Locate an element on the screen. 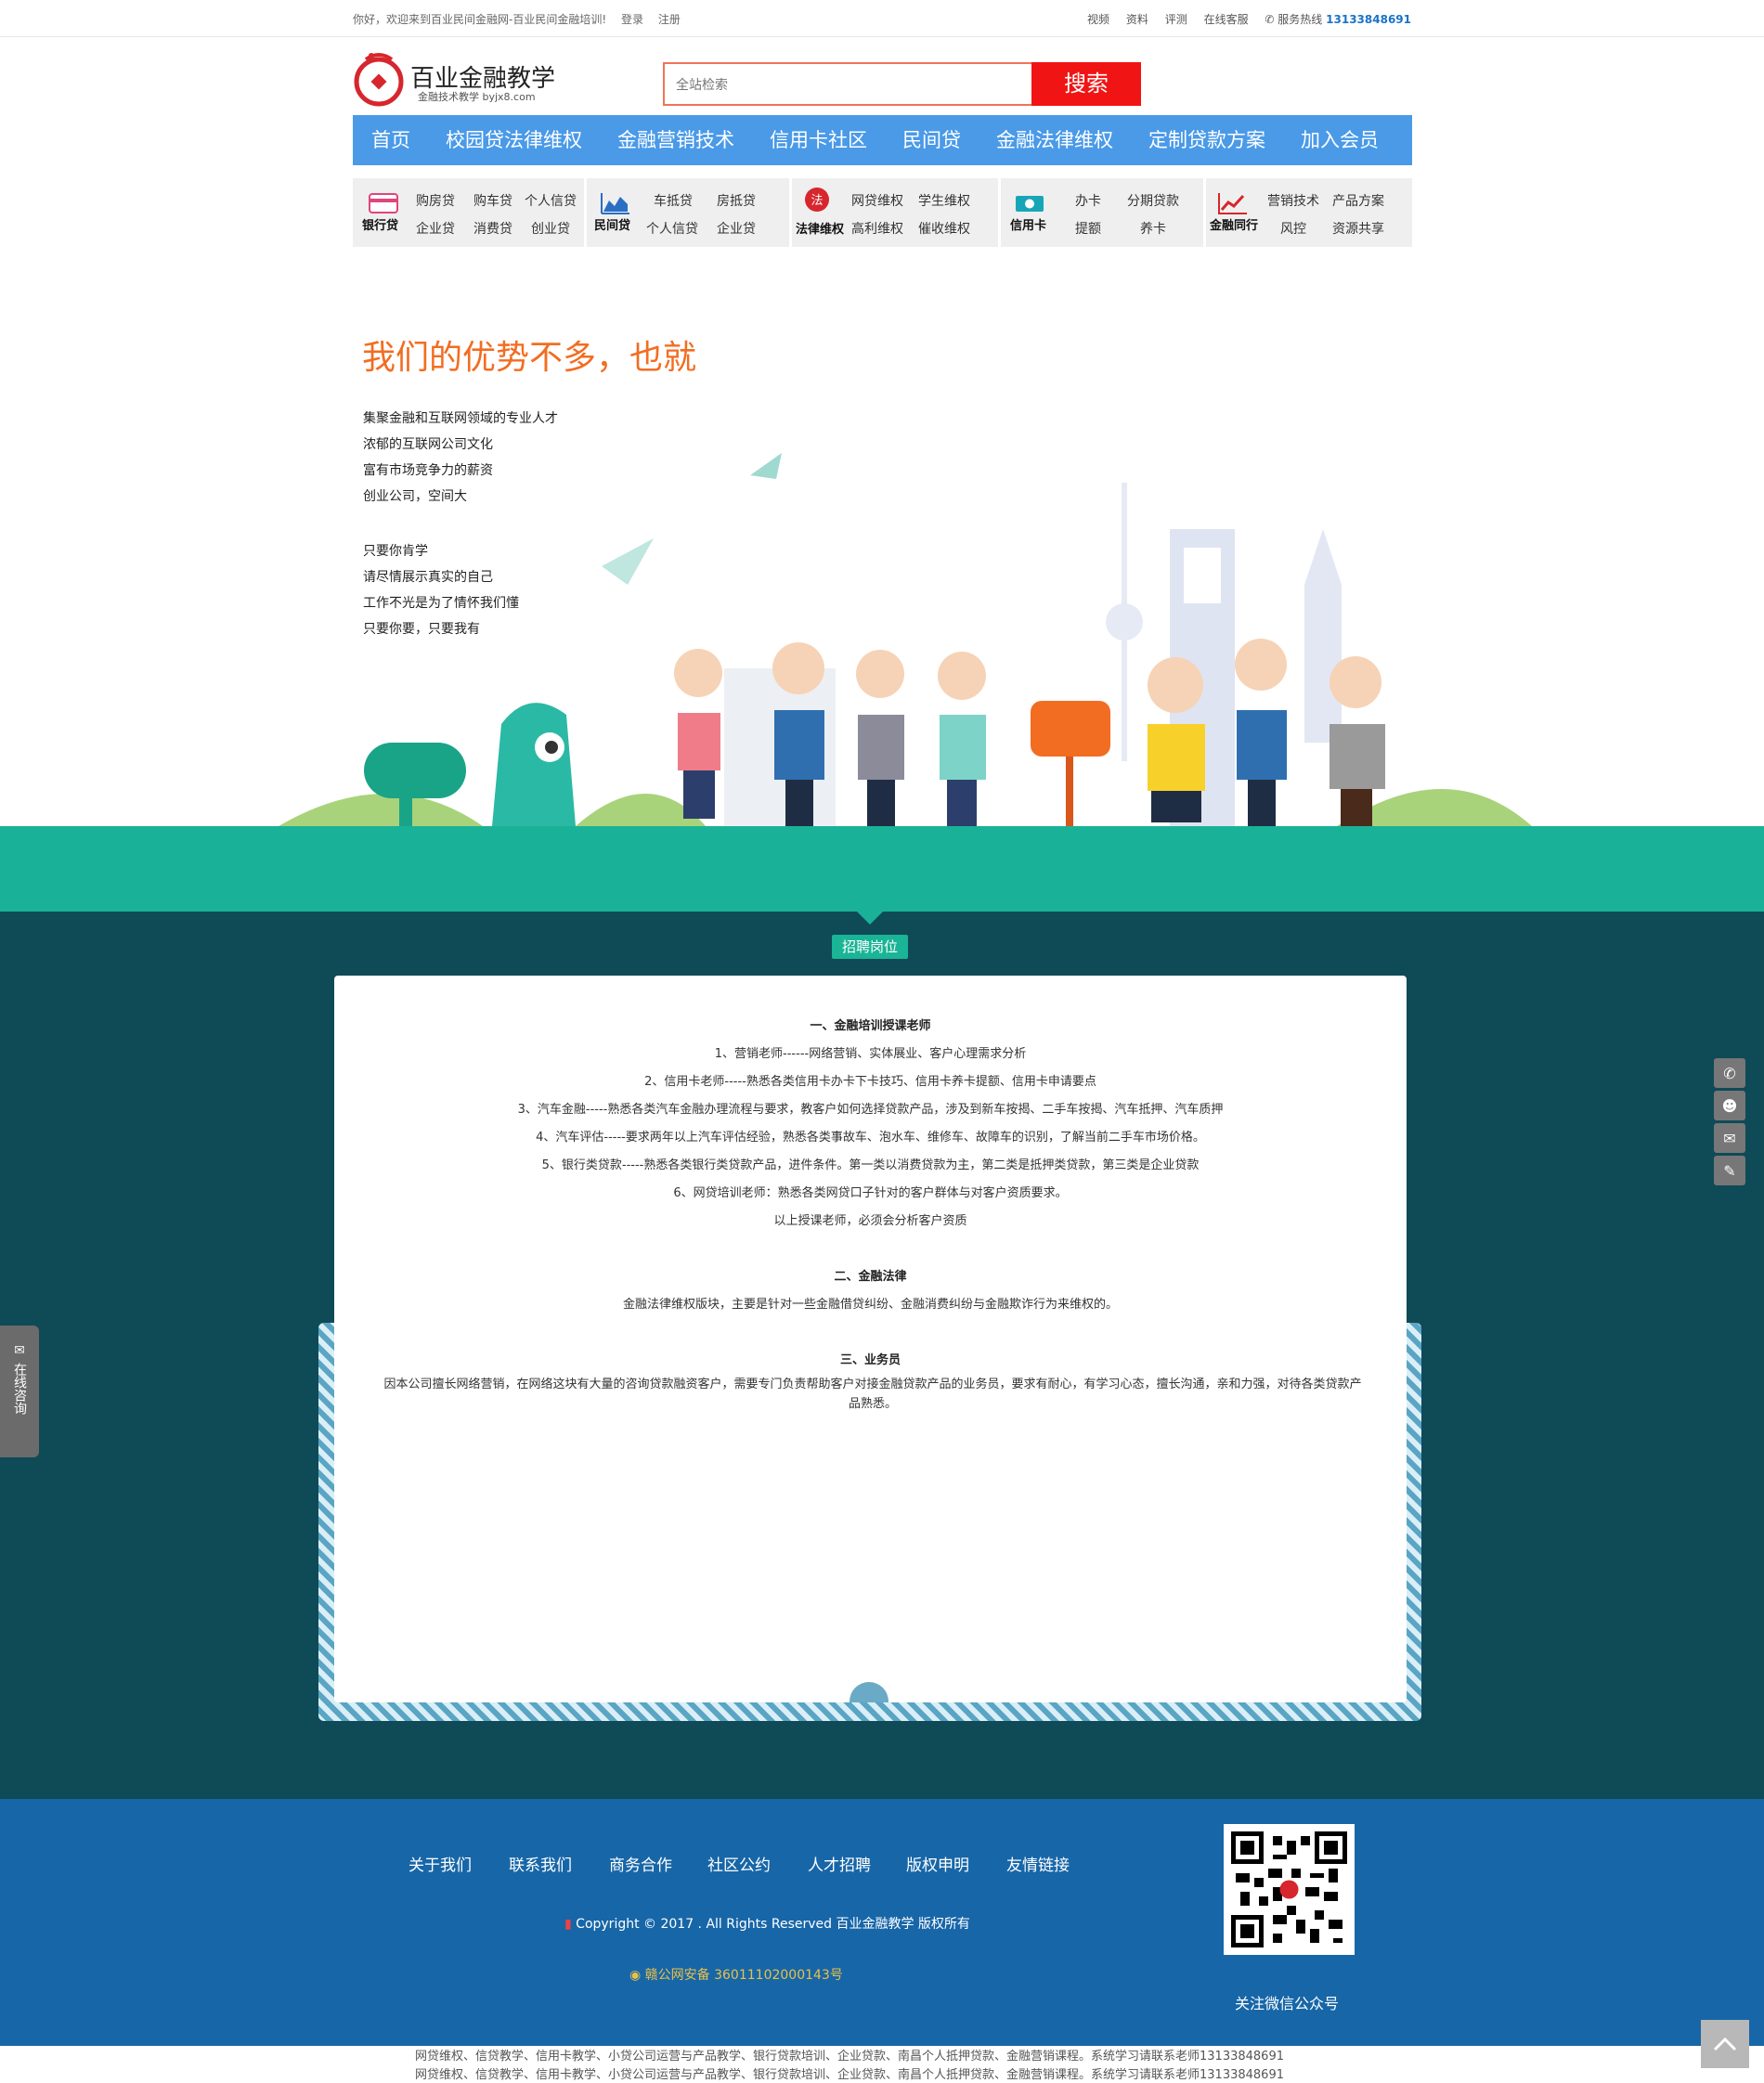 The image size is (1764, 2083). footer-link-contact: 联系我们 is located at coordinates (540, 1863).